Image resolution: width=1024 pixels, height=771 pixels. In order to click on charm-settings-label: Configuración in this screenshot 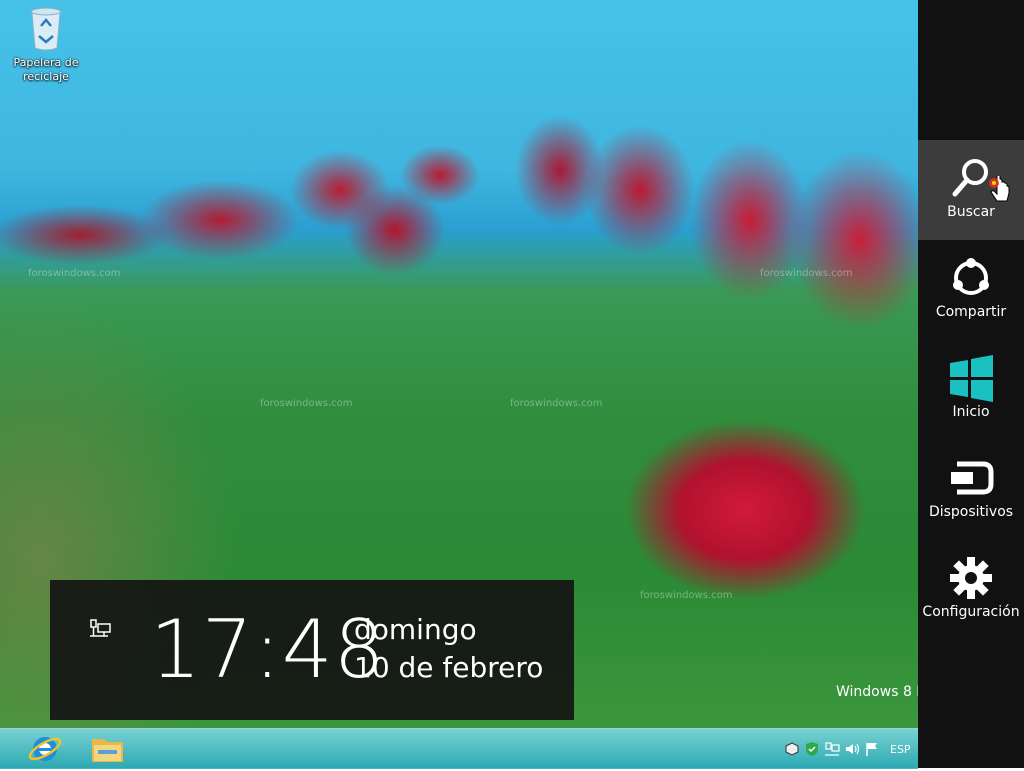, I will do `click(971, 612)`.